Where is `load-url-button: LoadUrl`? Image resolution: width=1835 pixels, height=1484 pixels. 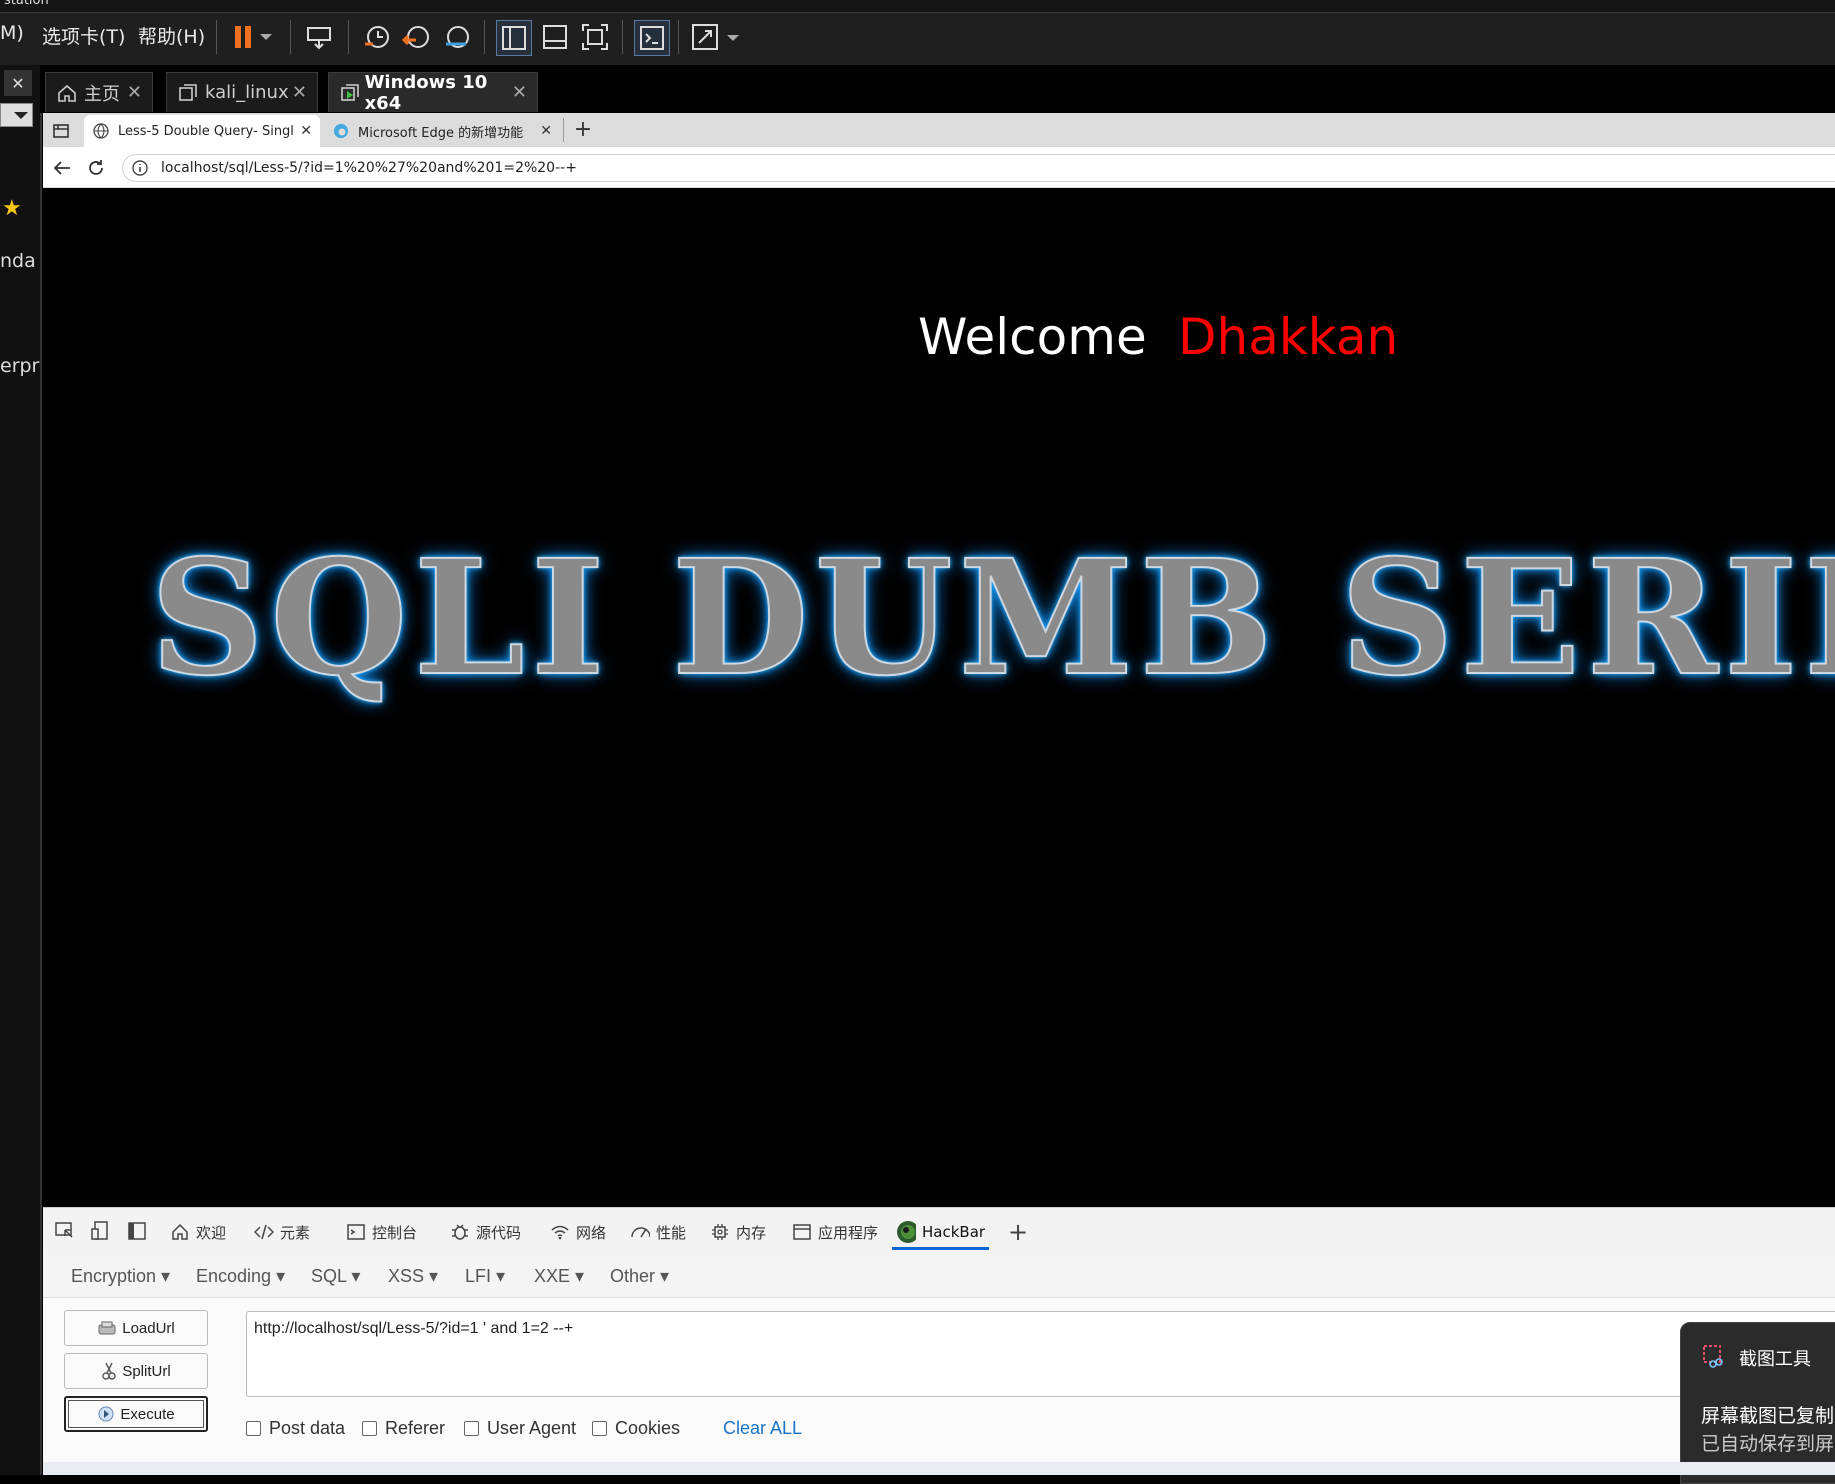
load-url-button: LoadUrl is located at coordinates (136, 1328).